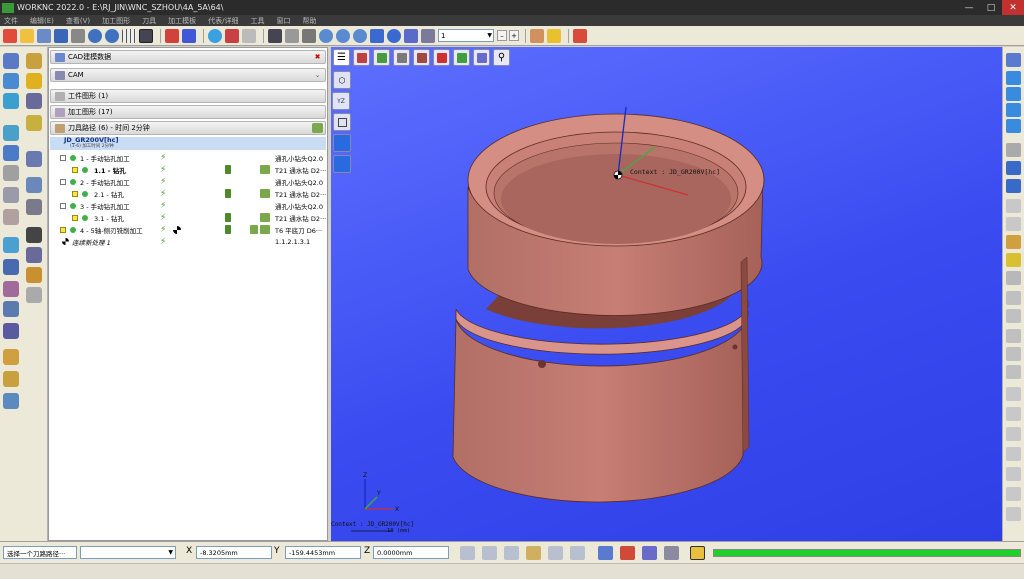 This screenshot has height=579, width=1024. Describe the element at coordinates (341, 57) in the screenshot. I see `menu-icon: ☰` at that location.